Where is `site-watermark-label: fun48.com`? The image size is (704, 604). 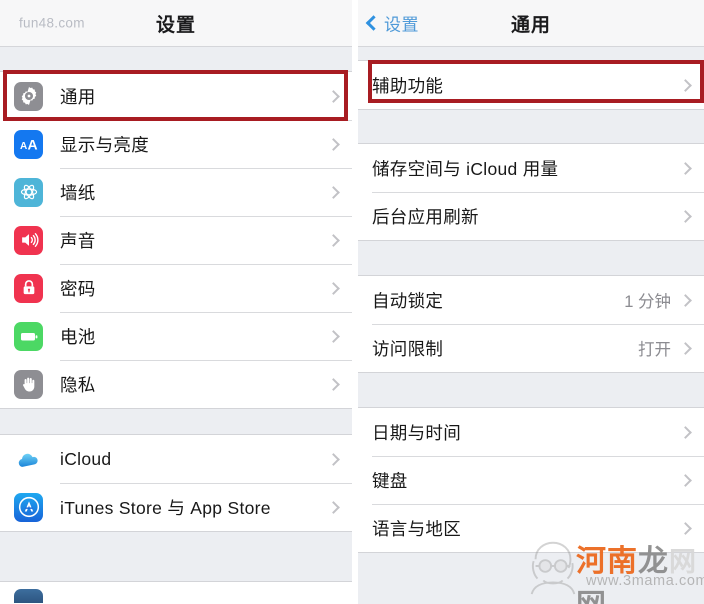 site-watermark-label: fun48.com is located at coordinates (52, 23).